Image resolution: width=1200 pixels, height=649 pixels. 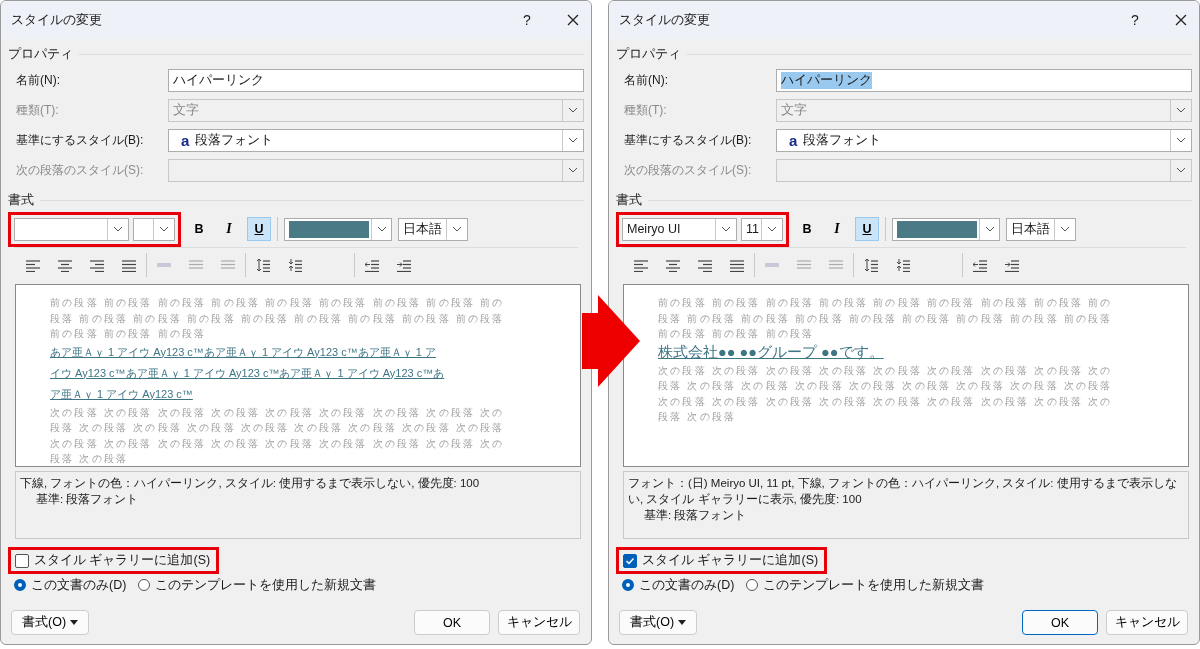 What do you see at coordinates (794, 110) in the screenshot?
I see `dropdown-value: 文字` at bounding box center [794, 110].